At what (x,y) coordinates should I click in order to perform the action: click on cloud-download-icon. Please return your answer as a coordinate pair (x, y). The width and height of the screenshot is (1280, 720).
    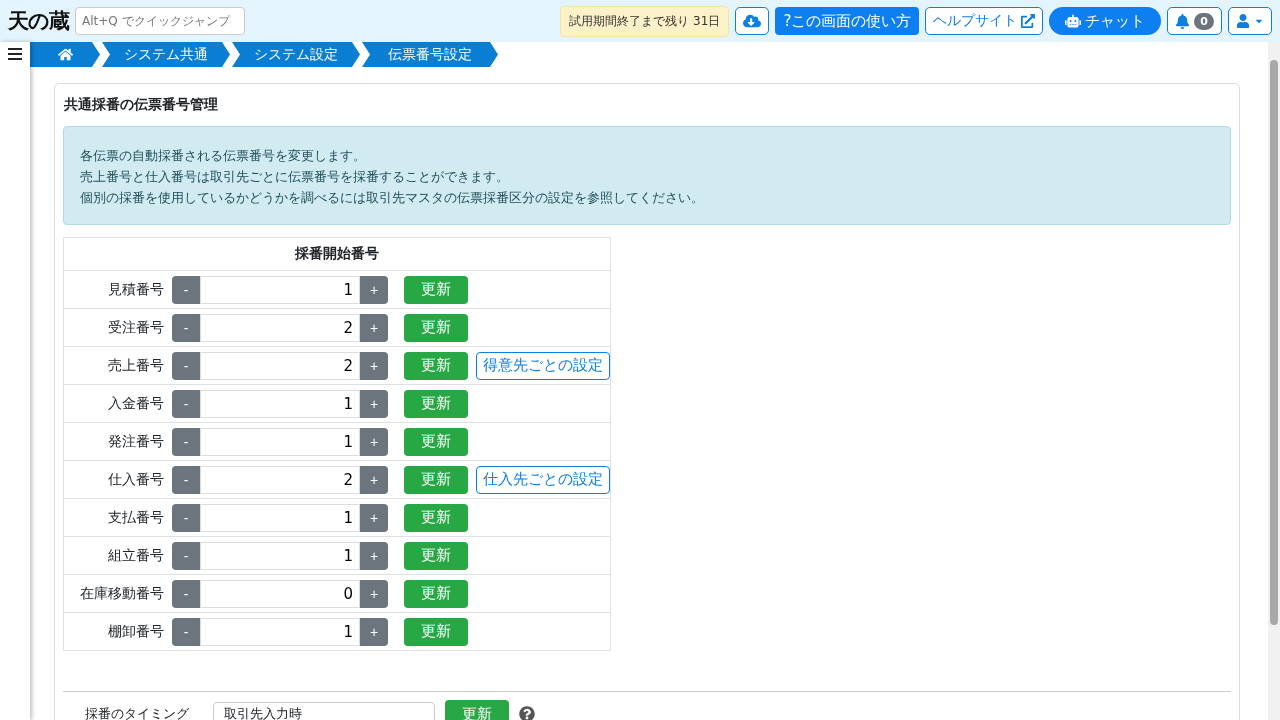
    Looking at the image, I should click on (752, 21).